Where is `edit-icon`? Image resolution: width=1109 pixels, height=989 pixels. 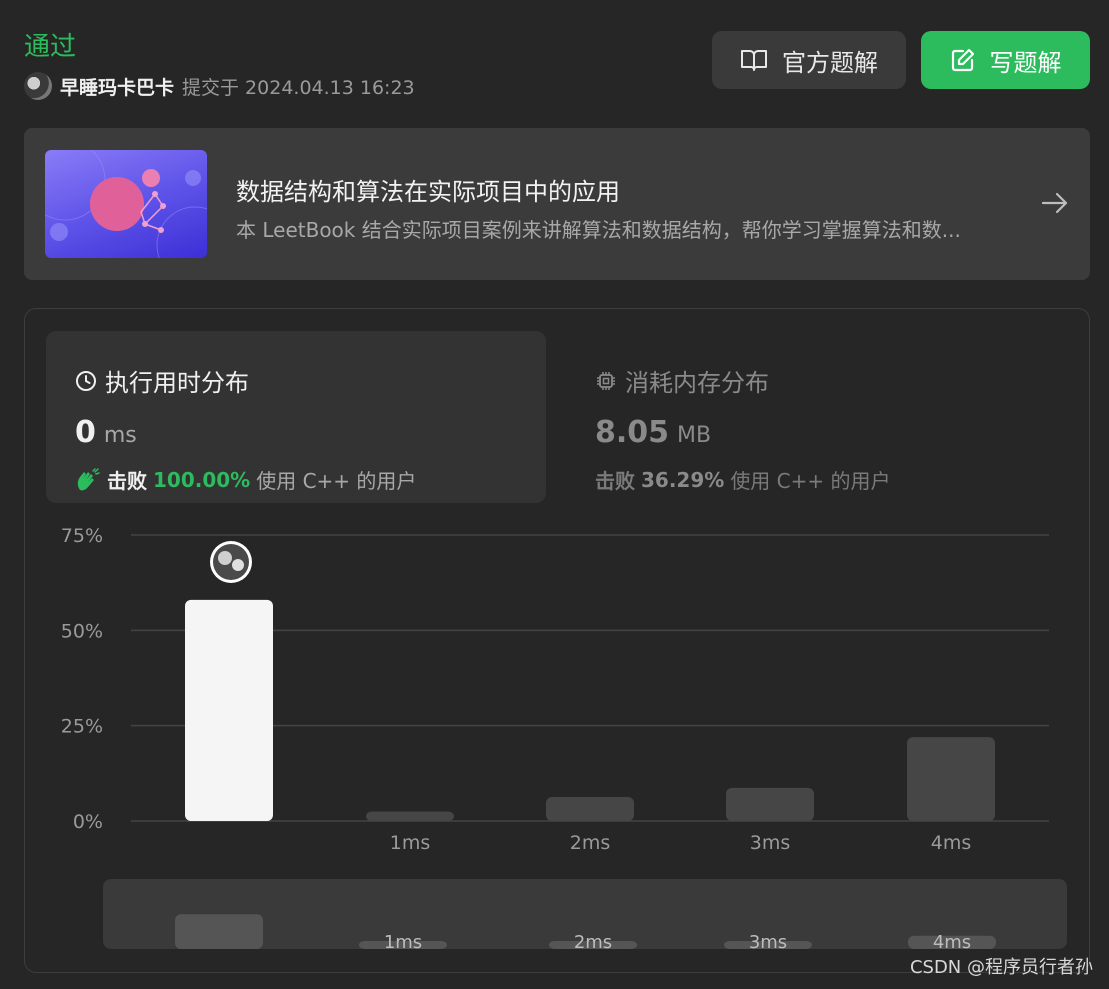
edit-icon is located at coordinates (962, 60).